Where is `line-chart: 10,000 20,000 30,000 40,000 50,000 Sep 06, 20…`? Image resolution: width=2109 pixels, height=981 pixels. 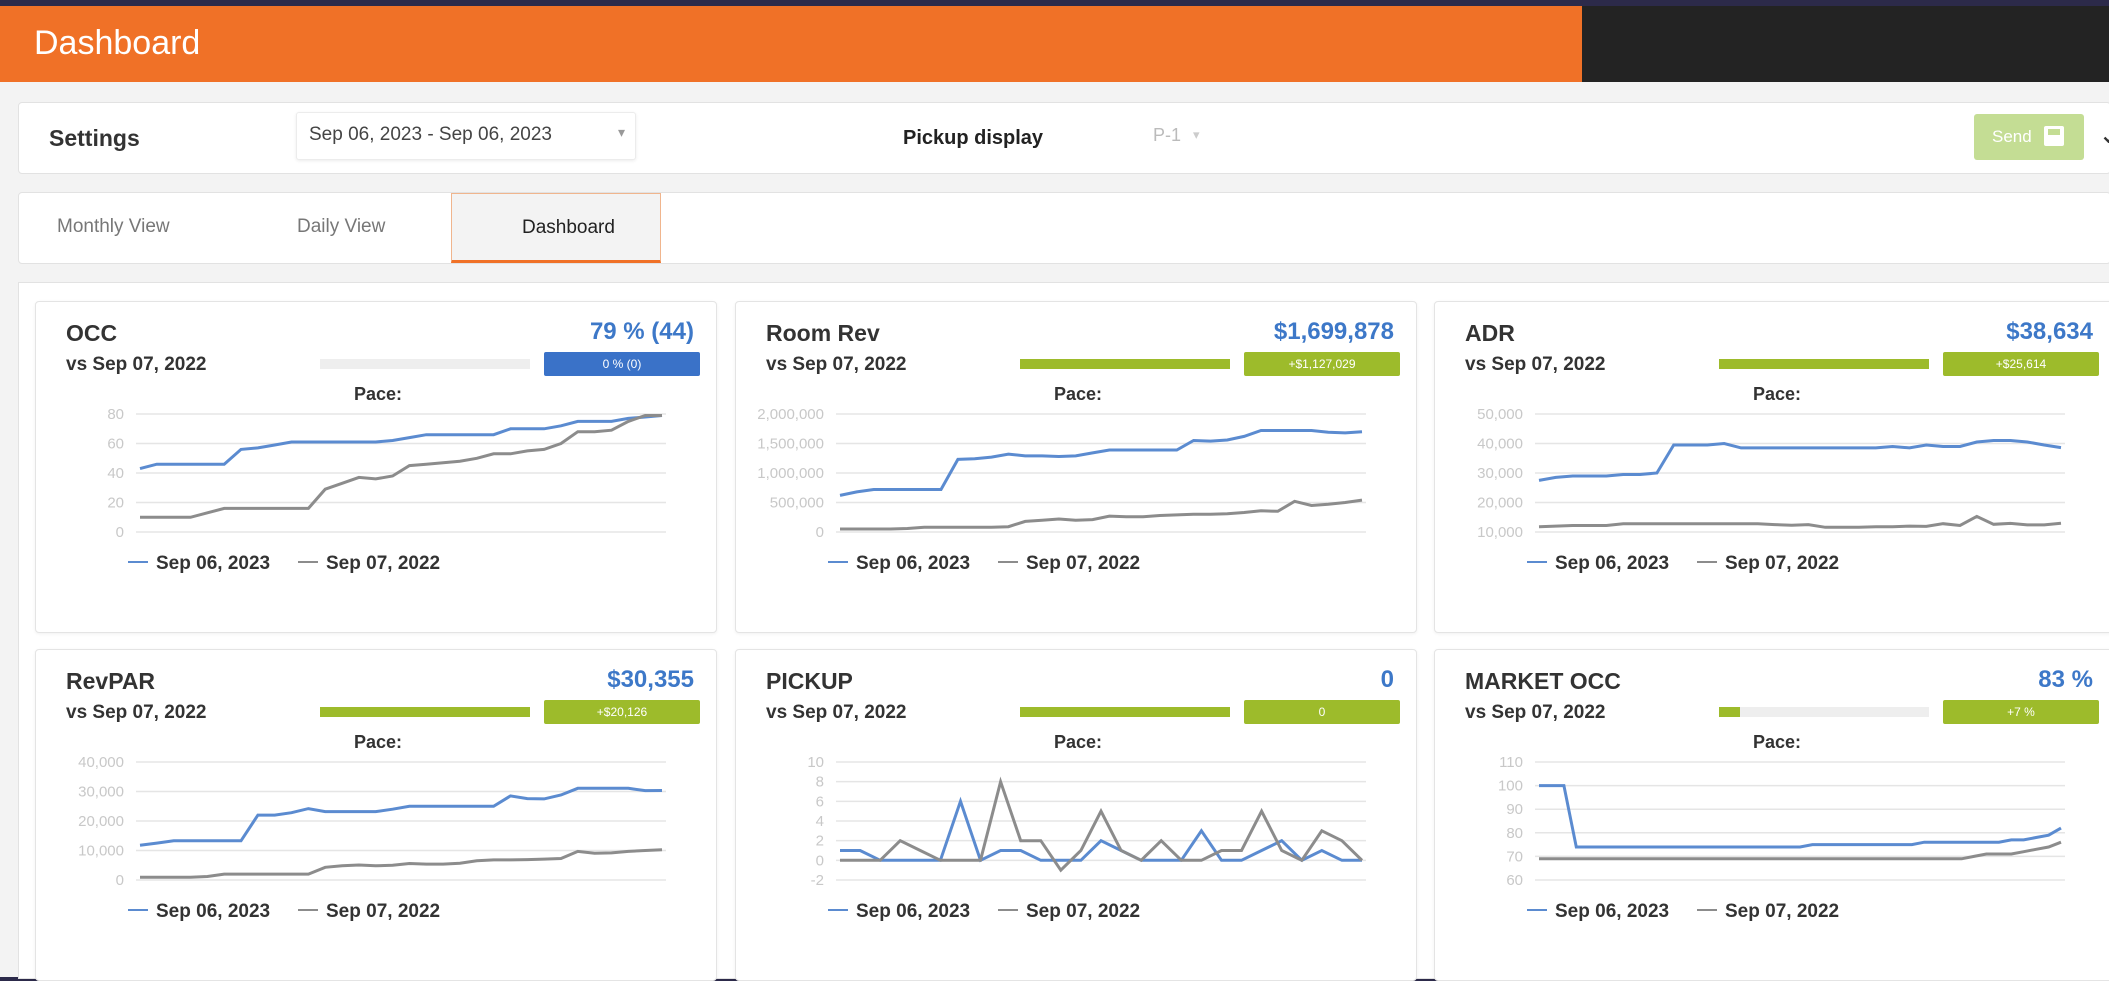 line-chart: 10,000 20,000 30,000 40,000 50,000 Sep 06, 20… is located at coordinates (1771, 490).